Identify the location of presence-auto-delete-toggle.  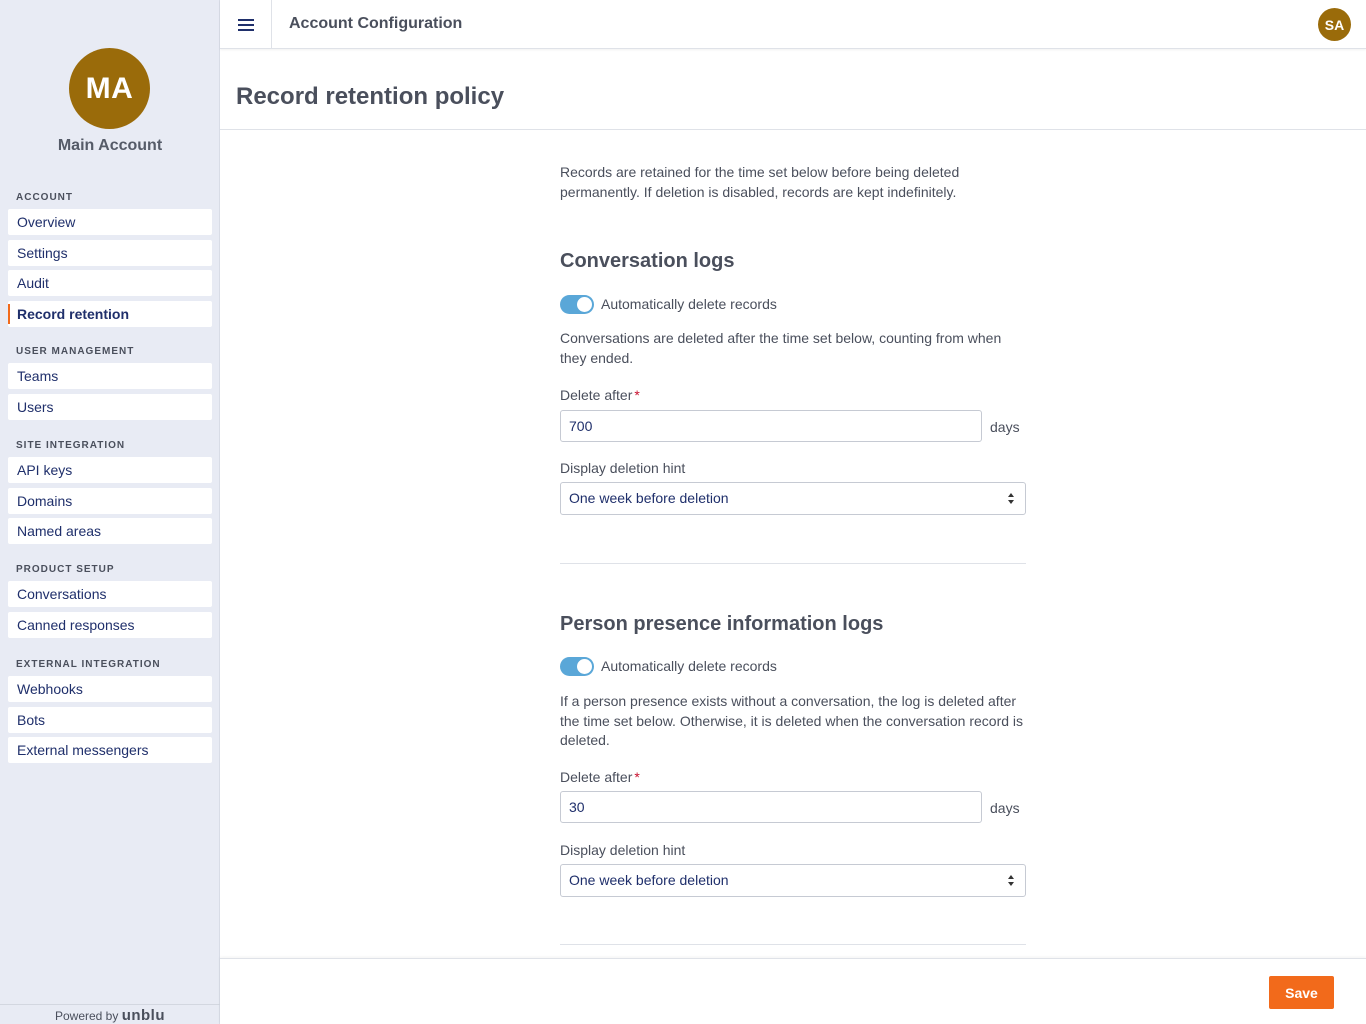
(577, 666).